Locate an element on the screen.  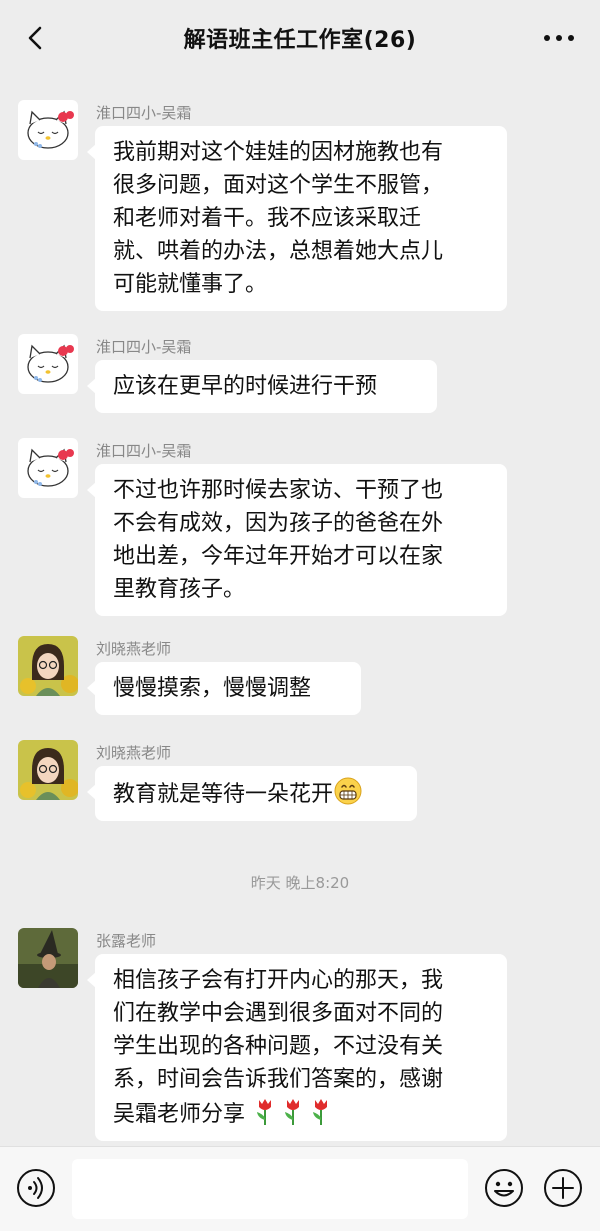
message-line: 相信孩子会有打开内心的那天，我 is located at coordinates (278, 980).